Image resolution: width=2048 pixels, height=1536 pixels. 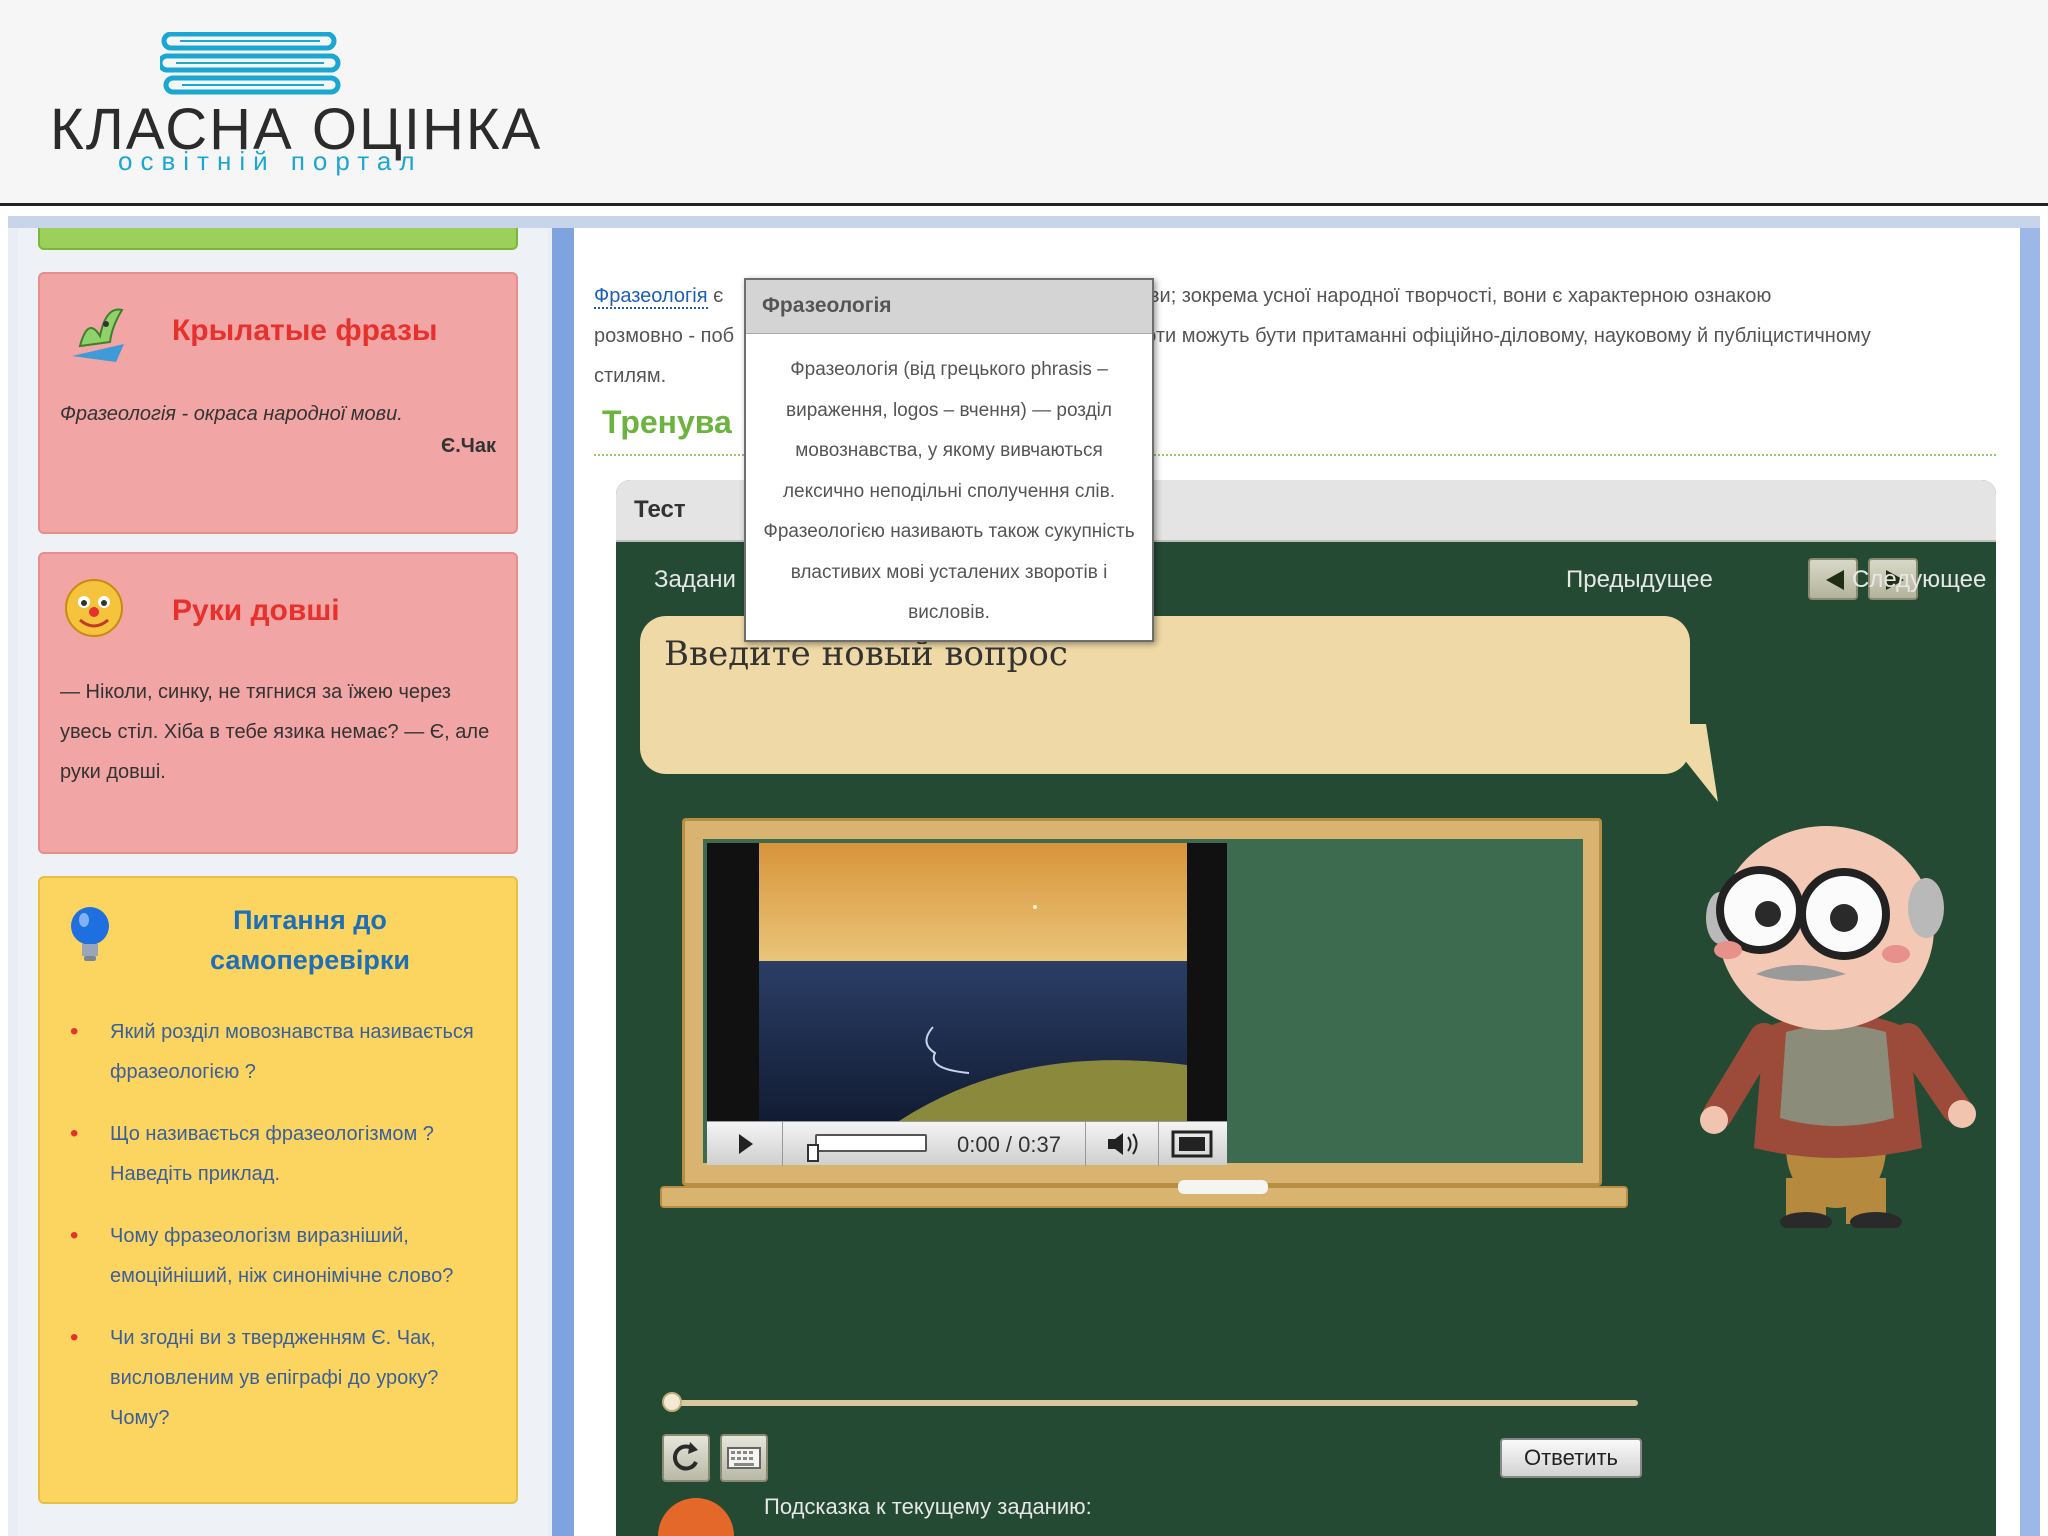 What do you see at coordinates (468, 446) in the screenshot?
I see `winged-phrases-author: Є.Чак` at bounding box center [468, 446].